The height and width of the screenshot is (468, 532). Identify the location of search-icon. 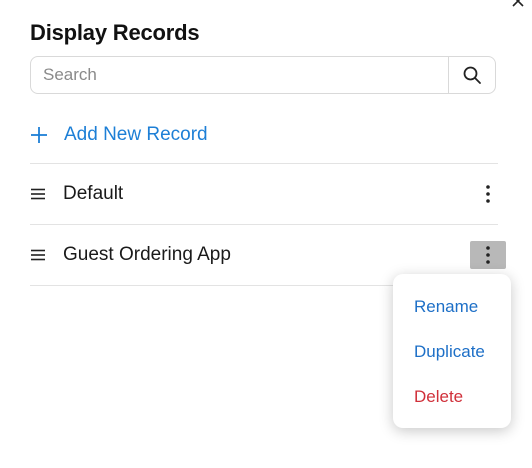
(472, 75).